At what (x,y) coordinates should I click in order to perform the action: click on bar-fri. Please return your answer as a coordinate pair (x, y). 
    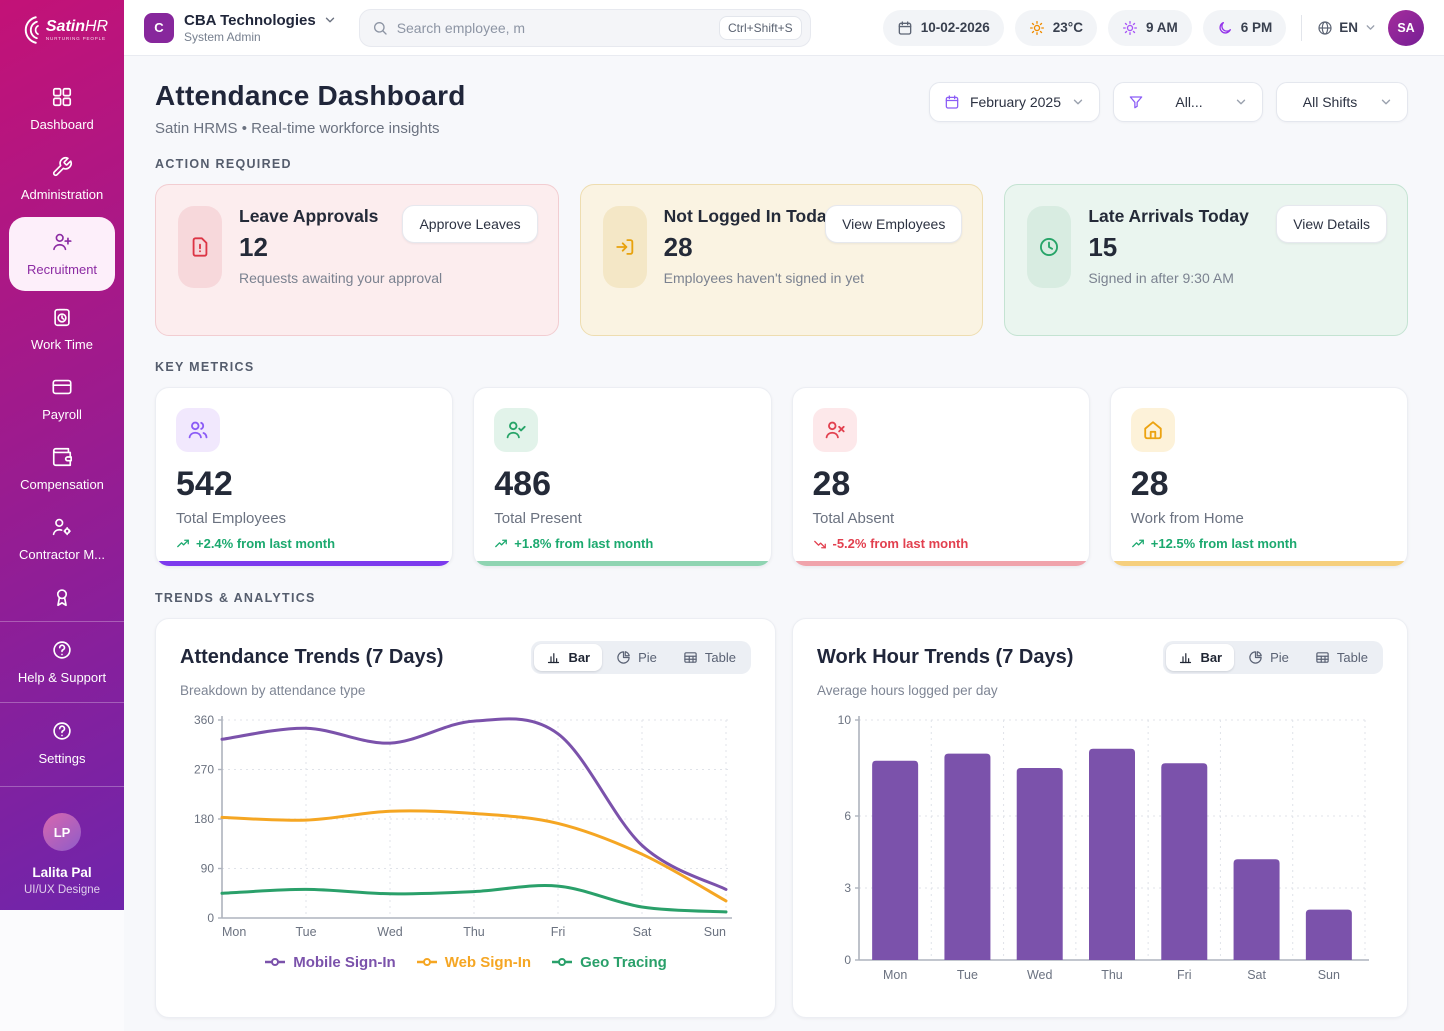
    Looking at the image, I should click on (1184, 861).